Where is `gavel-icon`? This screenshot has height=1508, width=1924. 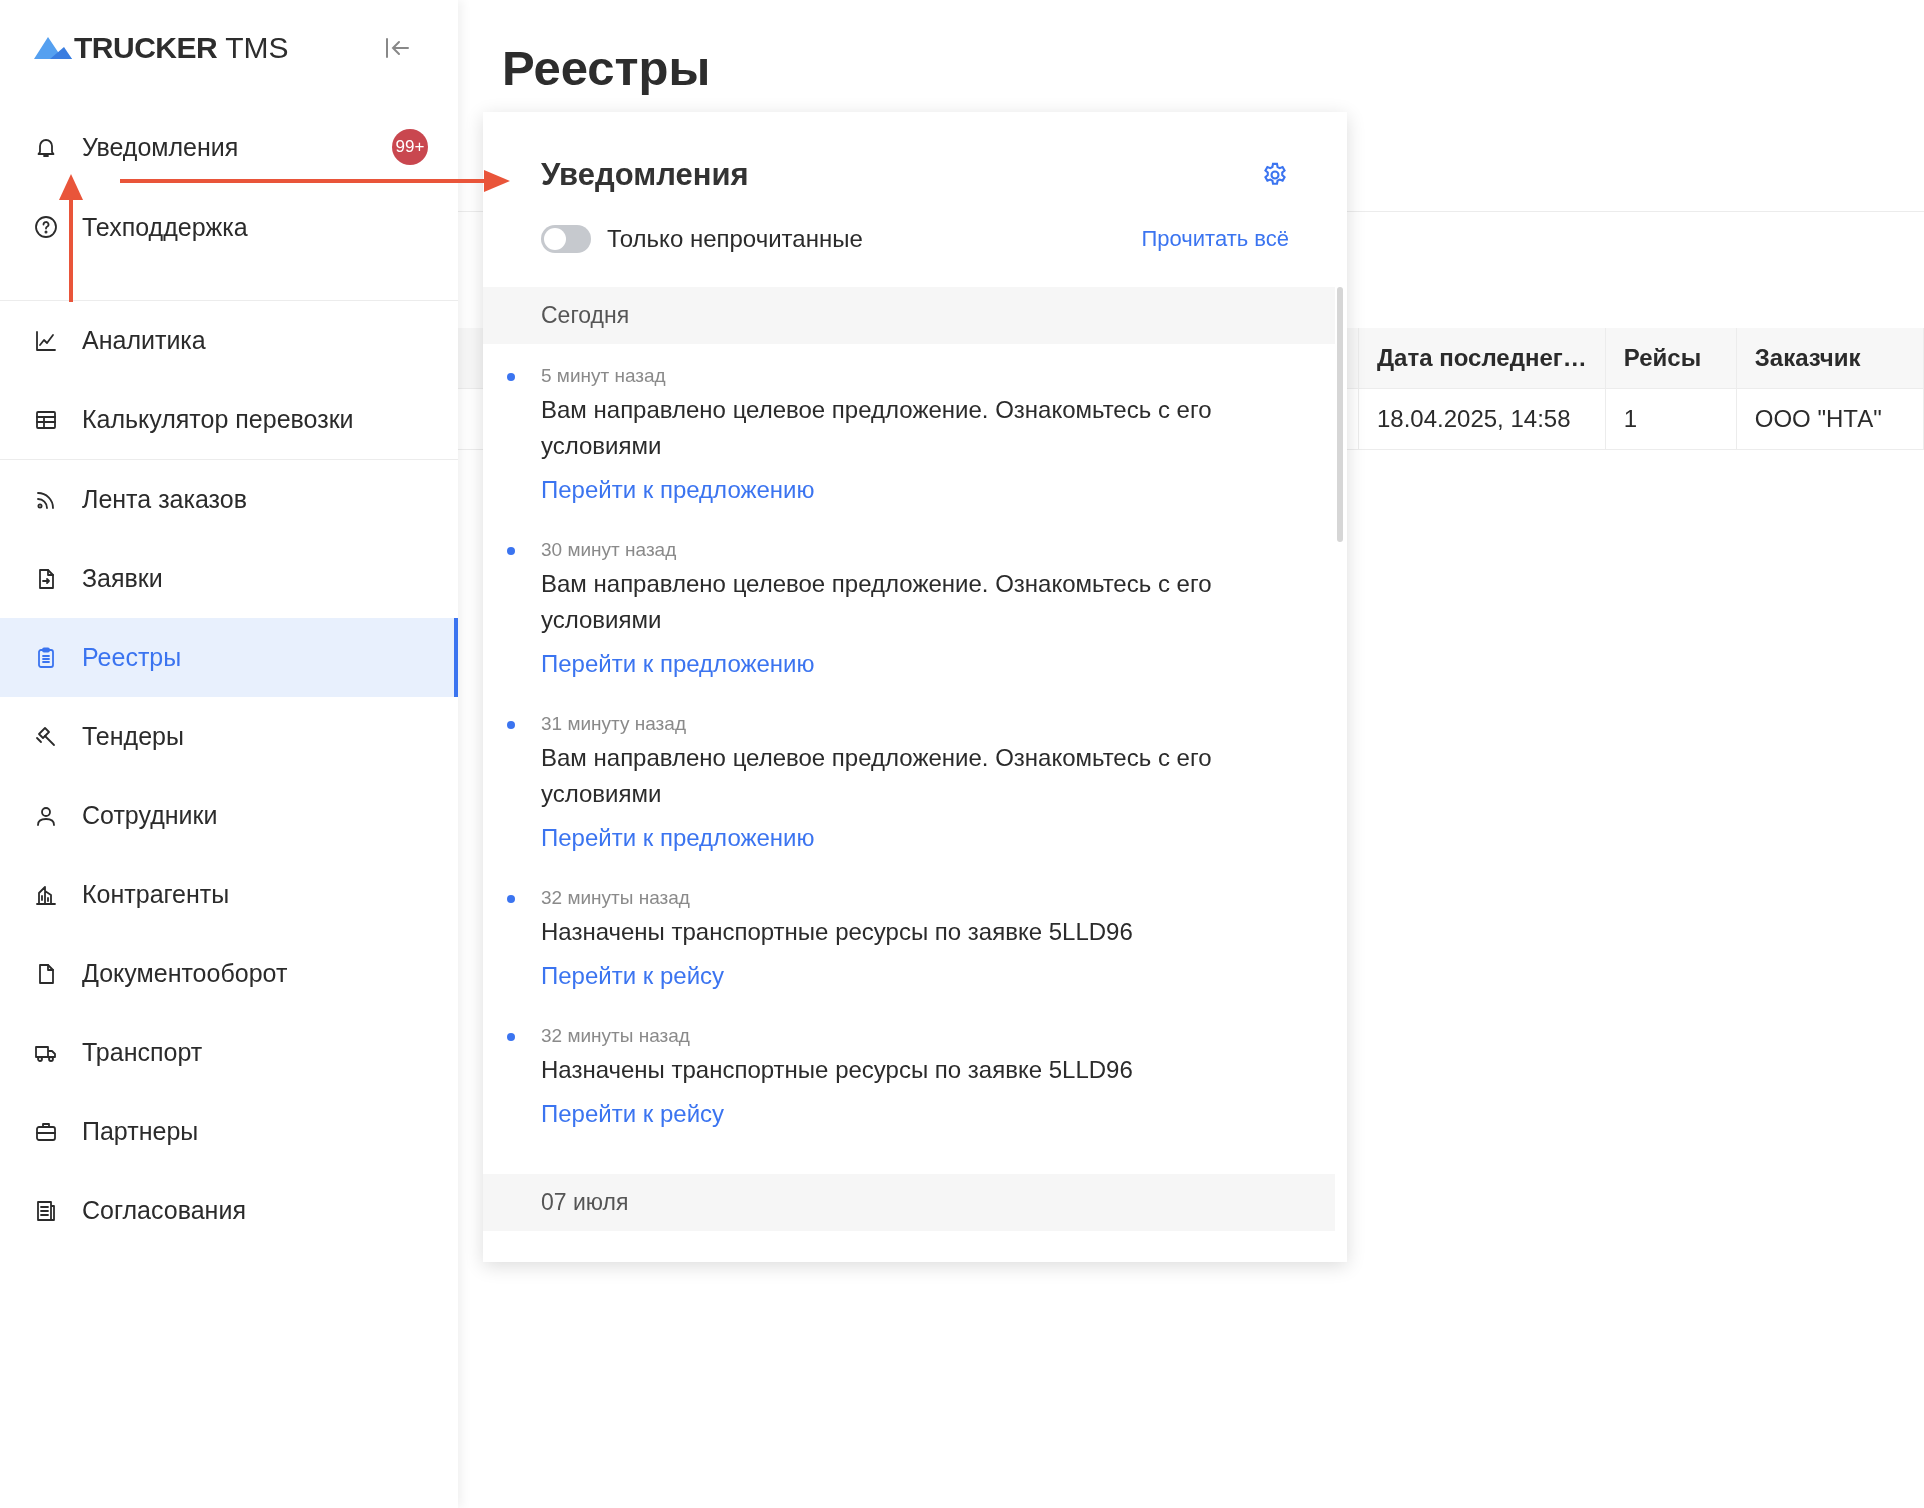
gavel-icon is located at coordinates (46, 736).